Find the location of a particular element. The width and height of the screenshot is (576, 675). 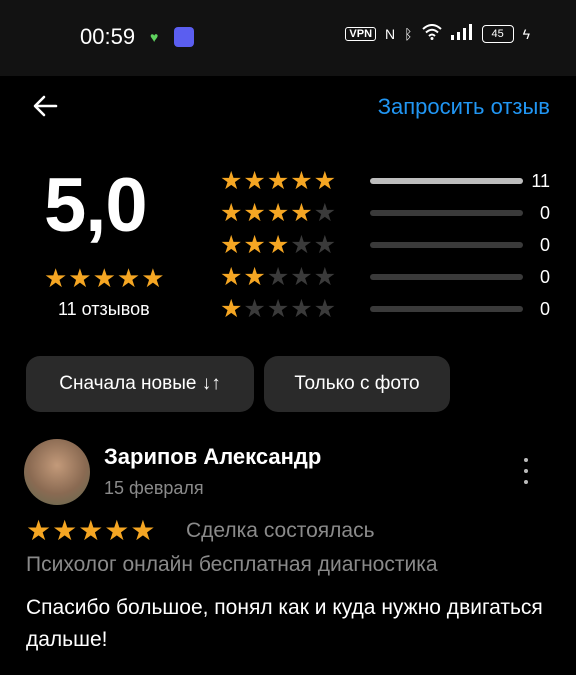

distribution-row-1: ★★★★★ 0 is located at coordinates (390, 309).